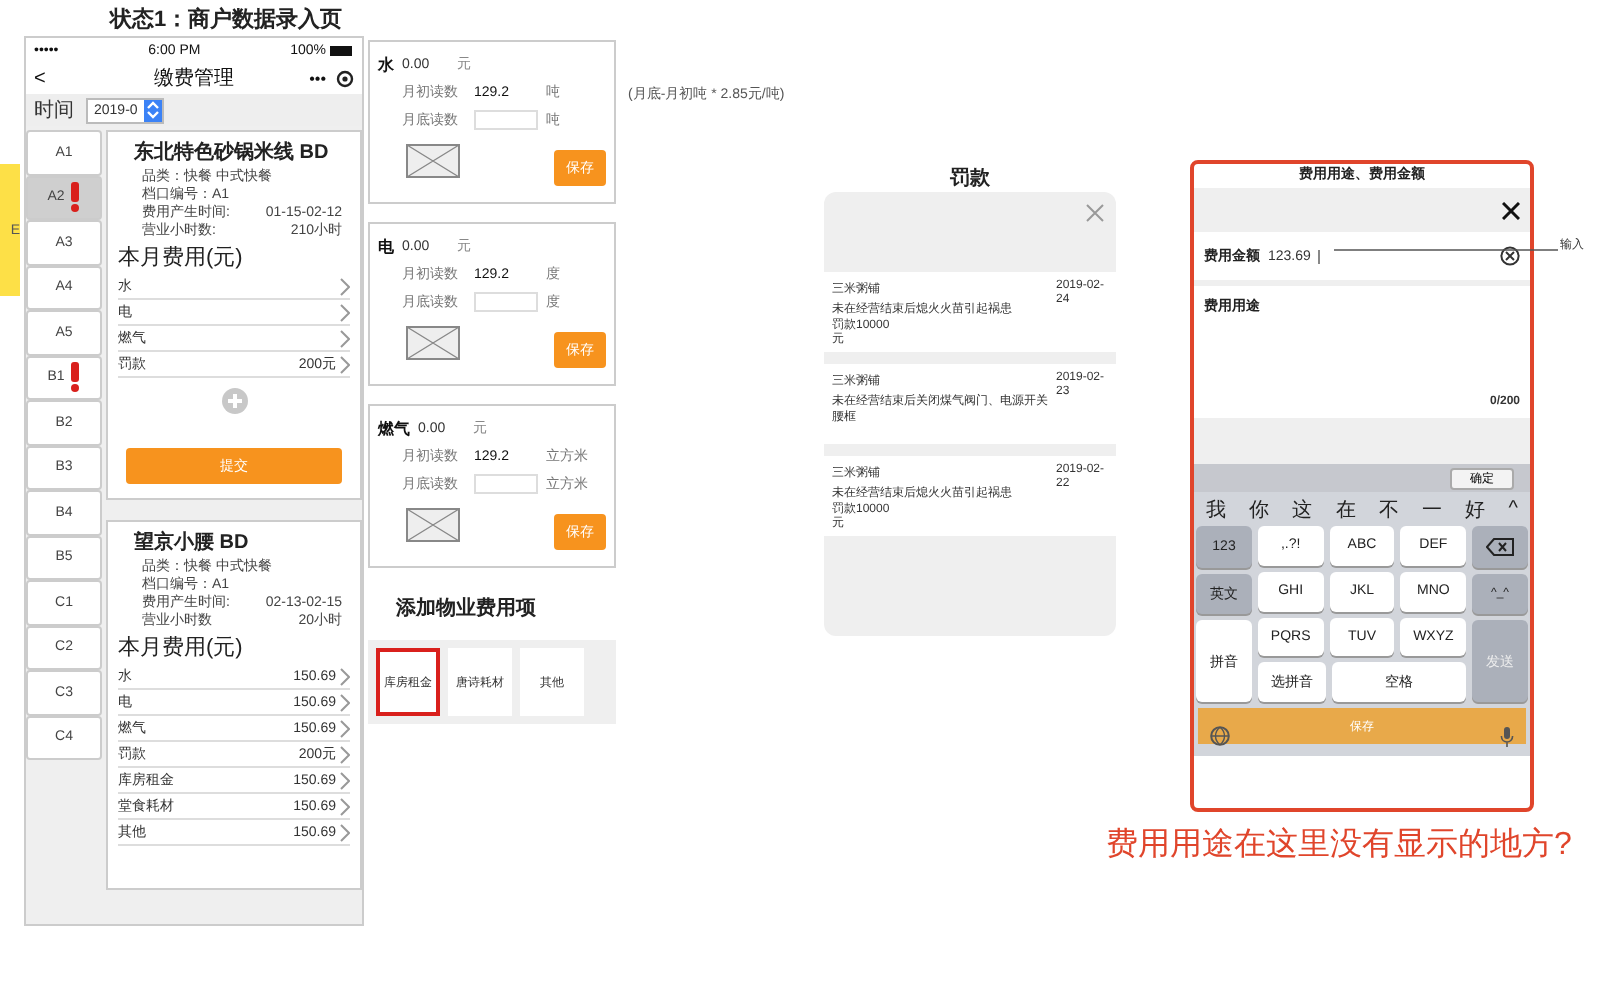 The height and width of the screenshot is (1006, 1600). What do you see at coordinates (152, 110) in the screenshot?
I see `stepper-icon` at bounding box center [152, 110].